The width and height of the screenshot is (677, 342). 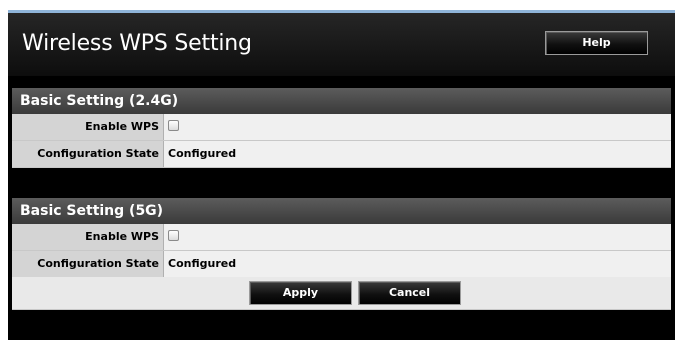 I want to click on enable-wps-label-24g: Enable WPS, so click(x=88, y=127).